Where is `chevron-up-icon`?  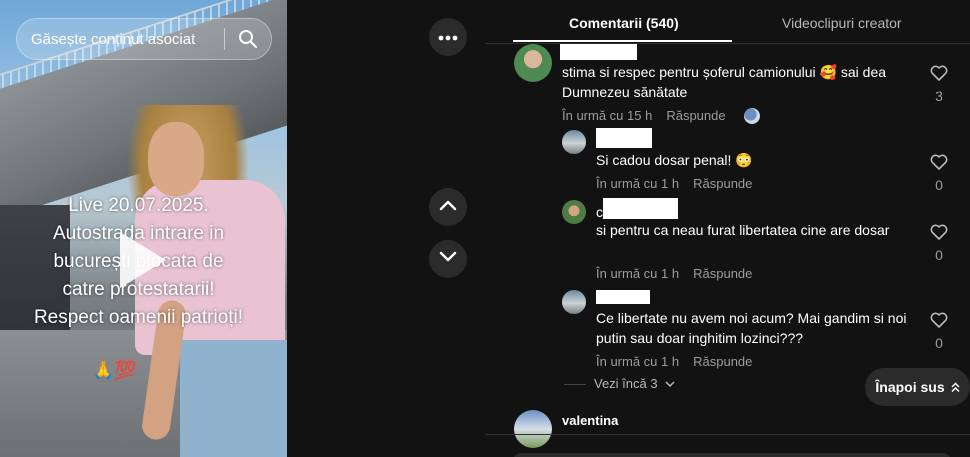
chevron-up-icon is located at coordinates (448, 207).